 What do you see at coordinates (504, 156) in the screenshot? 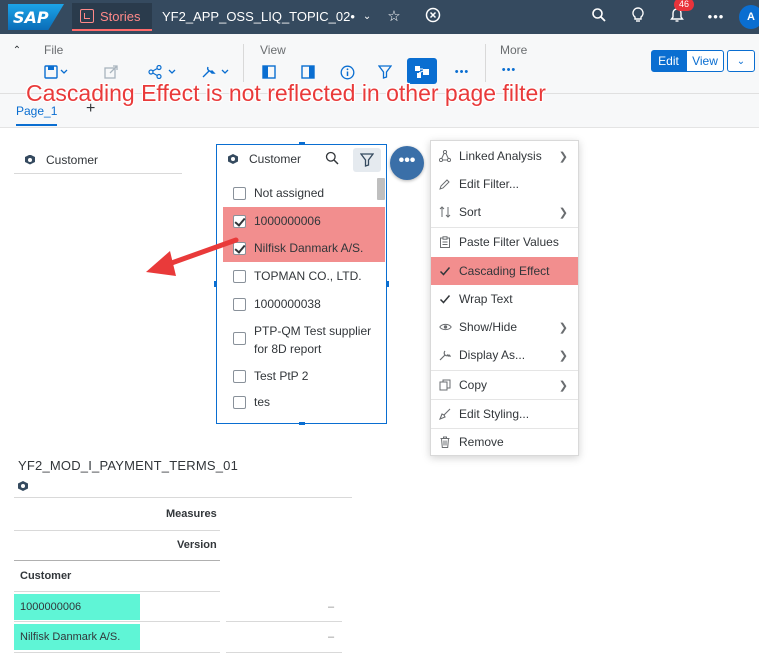
I see `menu-item-linked-analysis: Linked Analysis ❯` at bounding box center [504, 156].